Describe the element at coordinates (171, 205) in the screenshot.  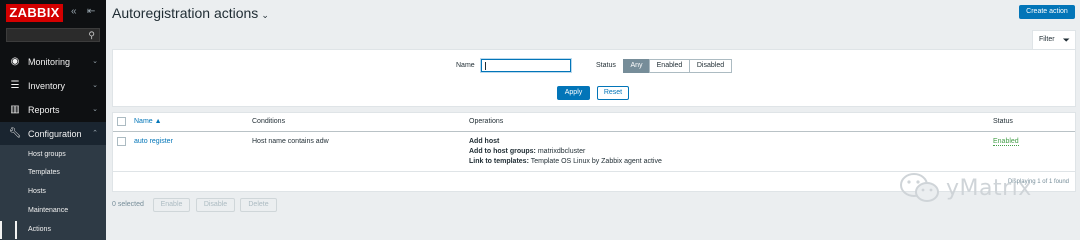
I see `mass-enable-button: Enable` at that location.